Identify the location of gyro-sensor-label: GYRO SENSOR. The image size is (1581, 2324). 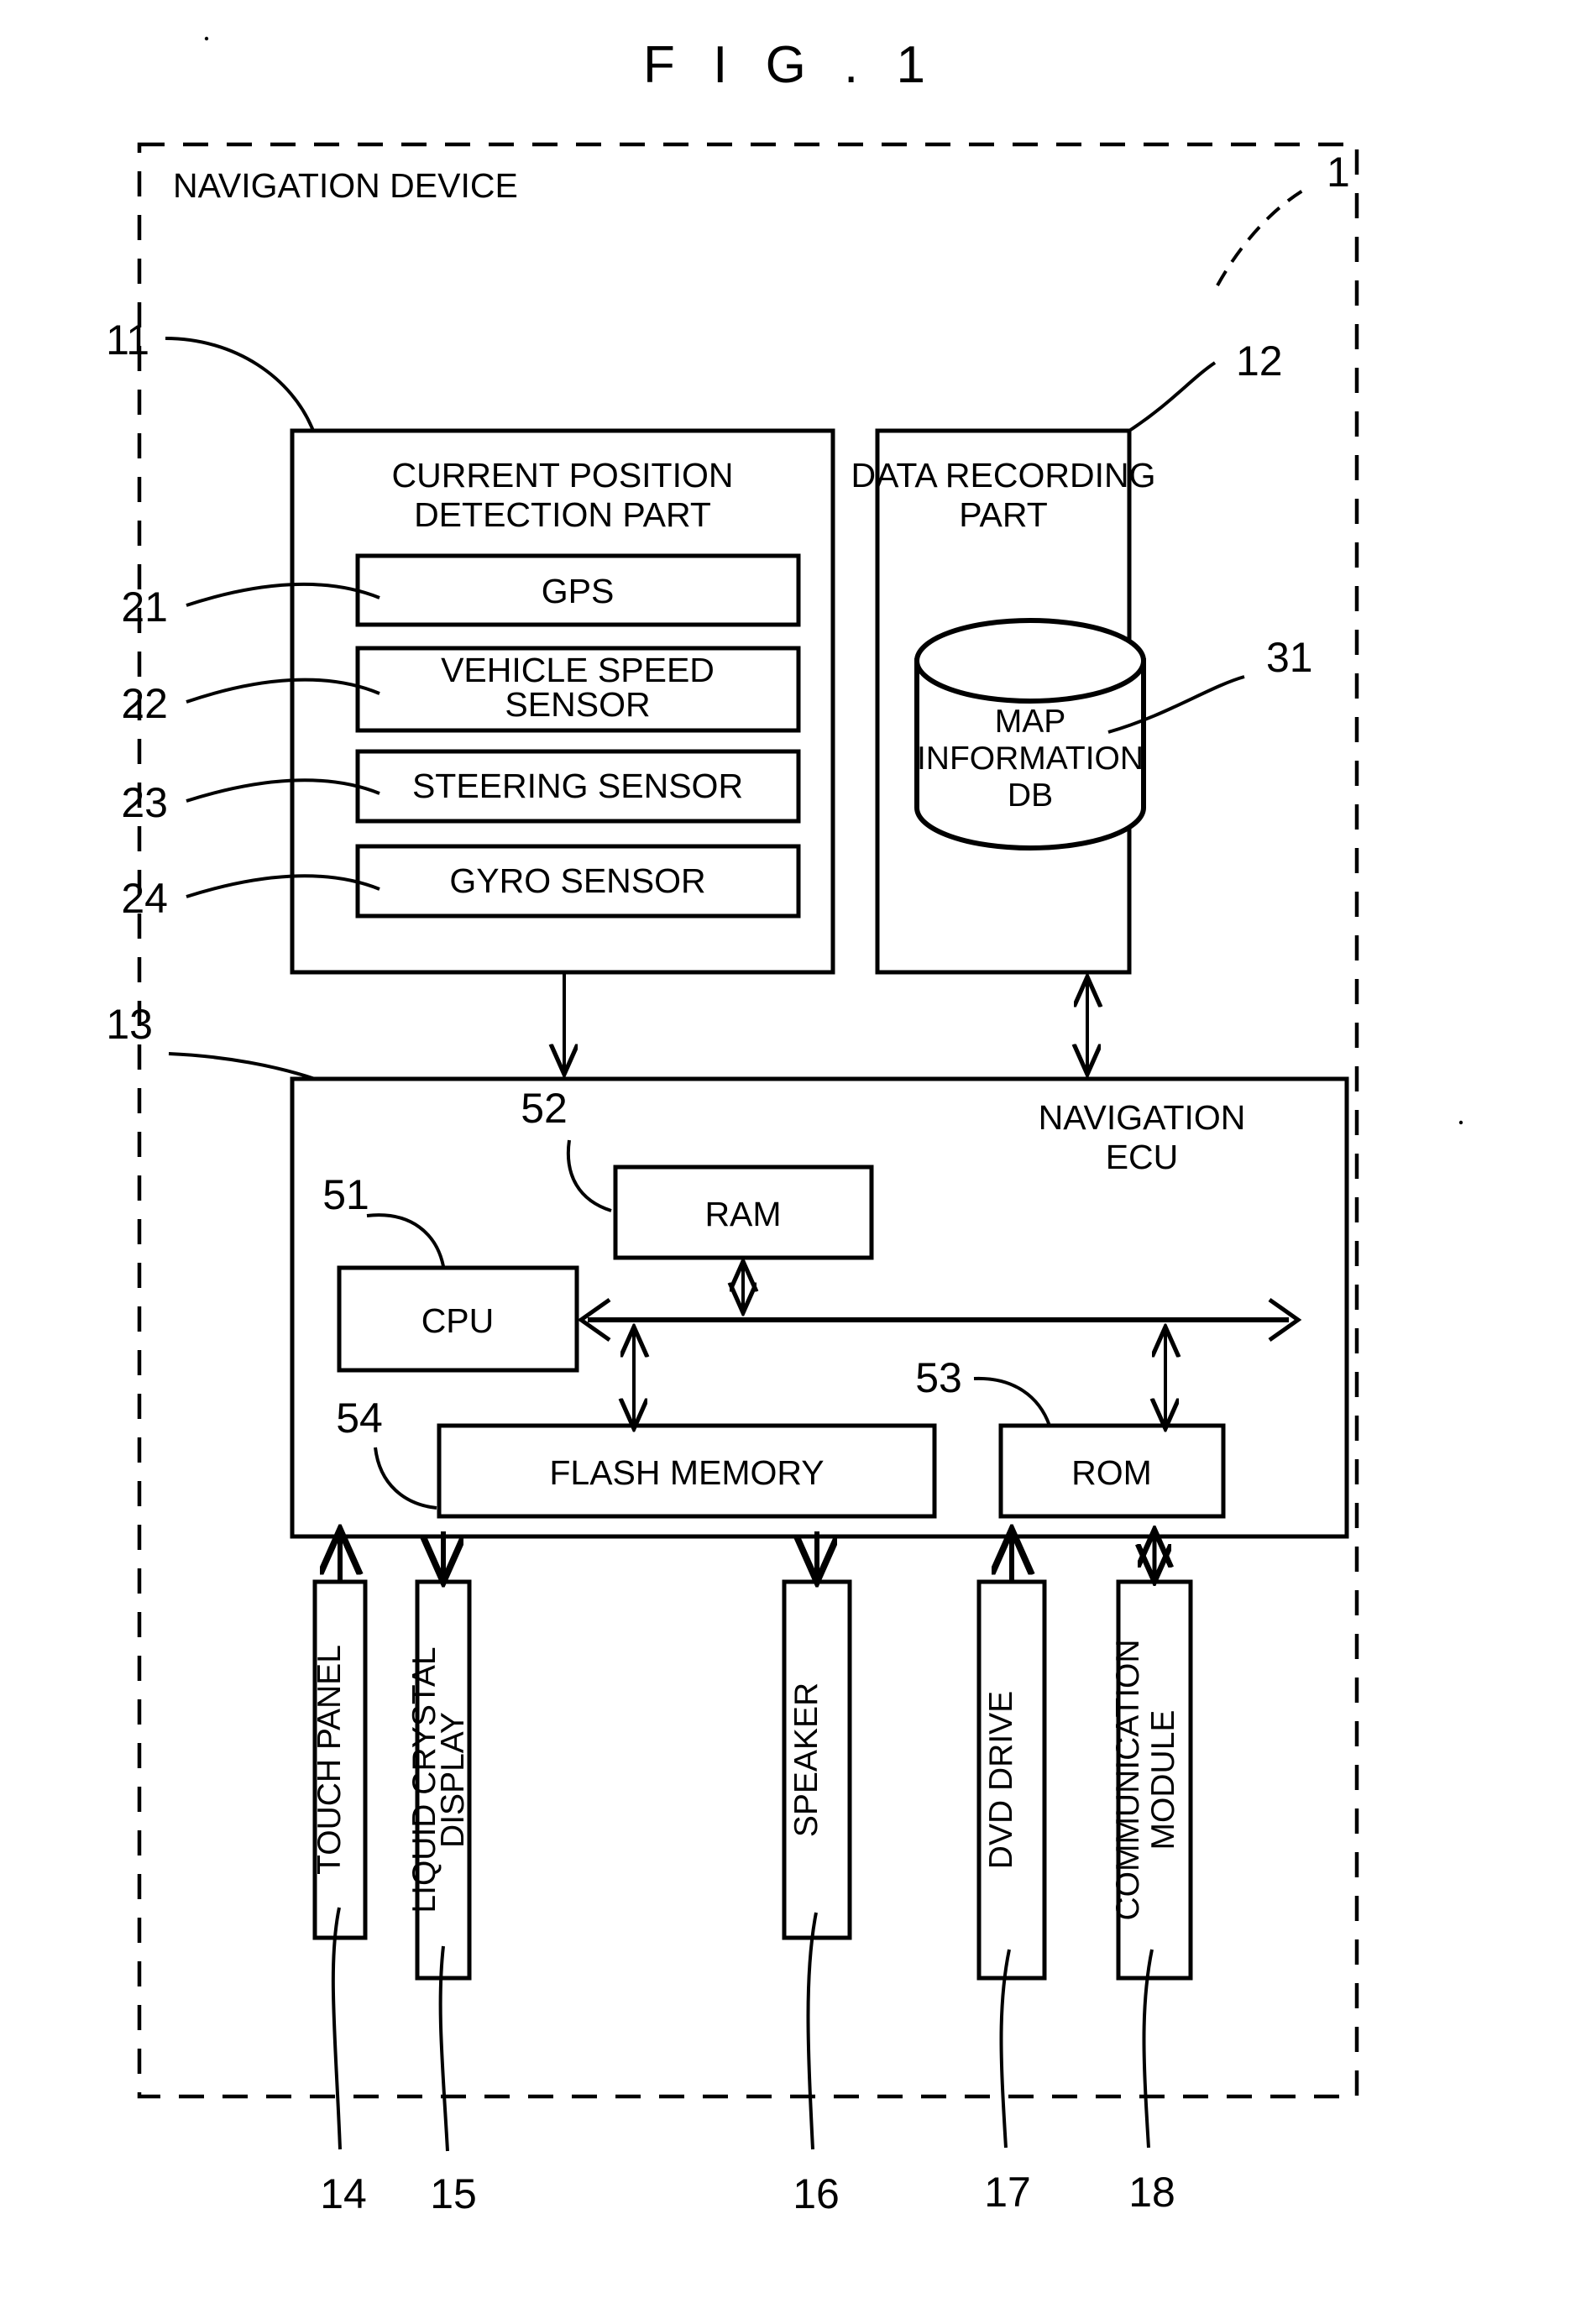
(577, 881).